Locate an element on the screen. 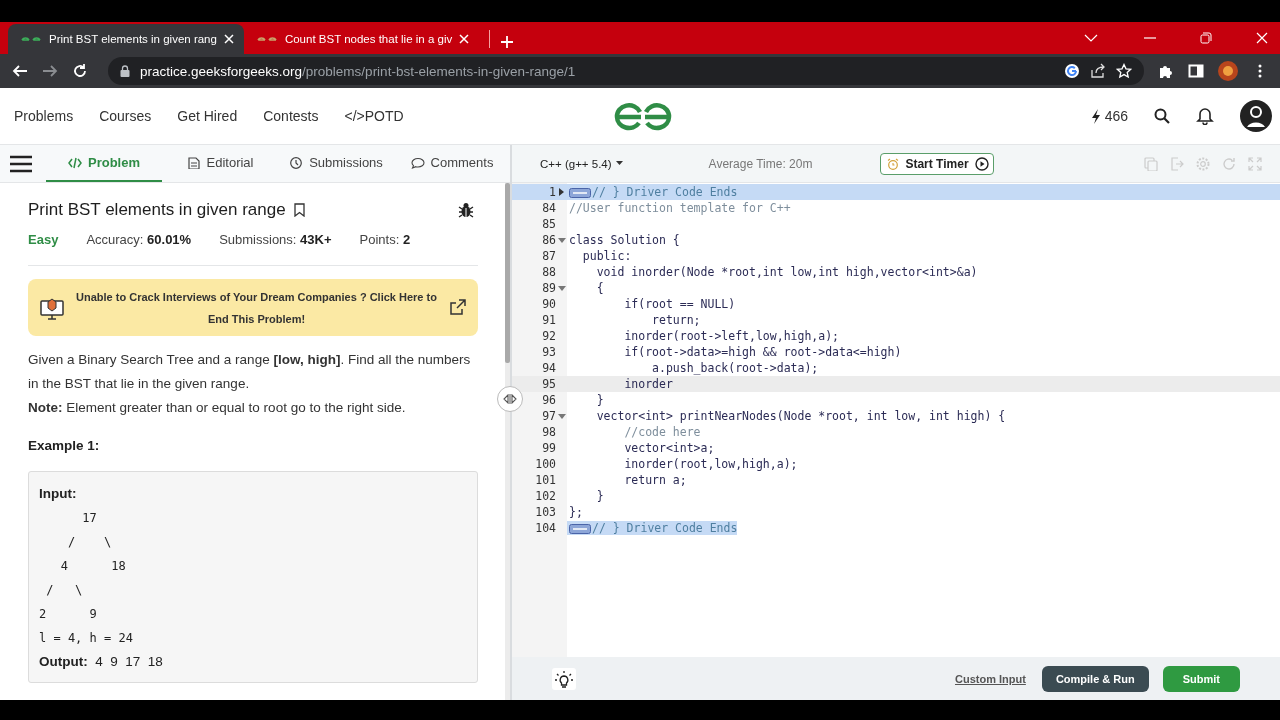  example-line: 2 9 is located at coordinates (68, 614).